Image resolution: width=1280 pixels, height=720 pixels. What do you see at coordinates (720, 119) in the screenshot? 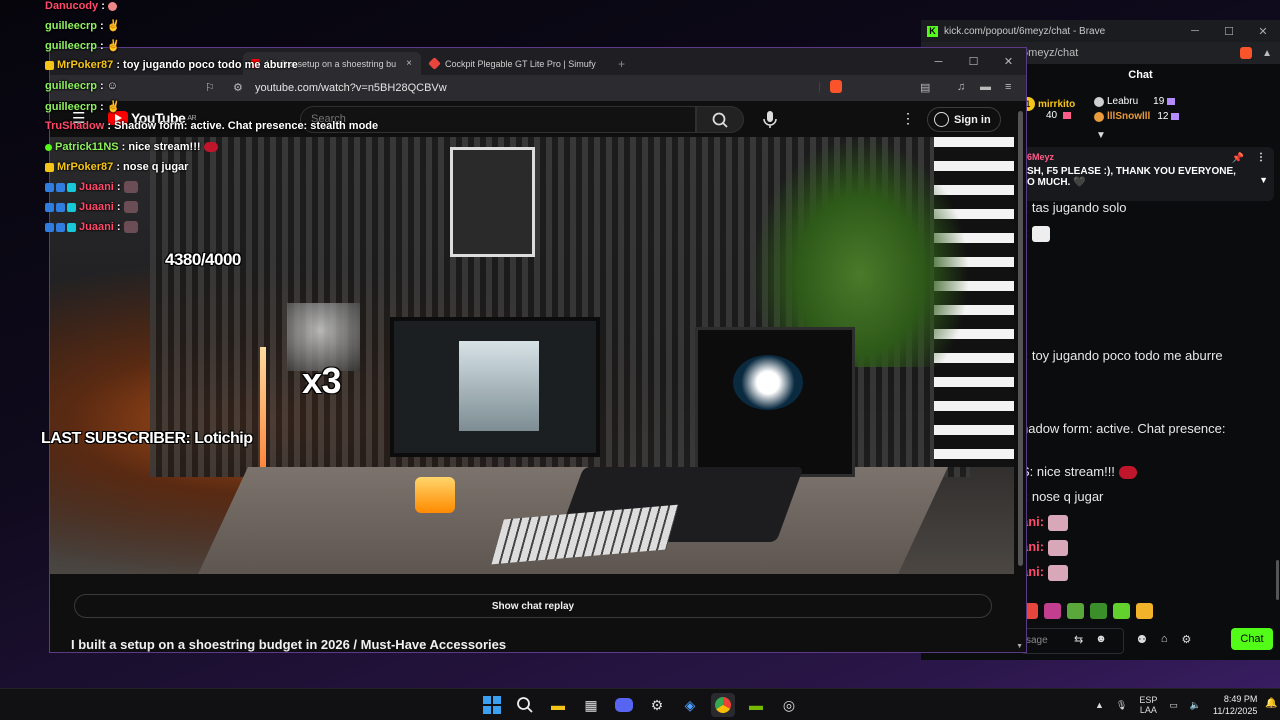
I see `search-button` at bounding box center [720, 119].